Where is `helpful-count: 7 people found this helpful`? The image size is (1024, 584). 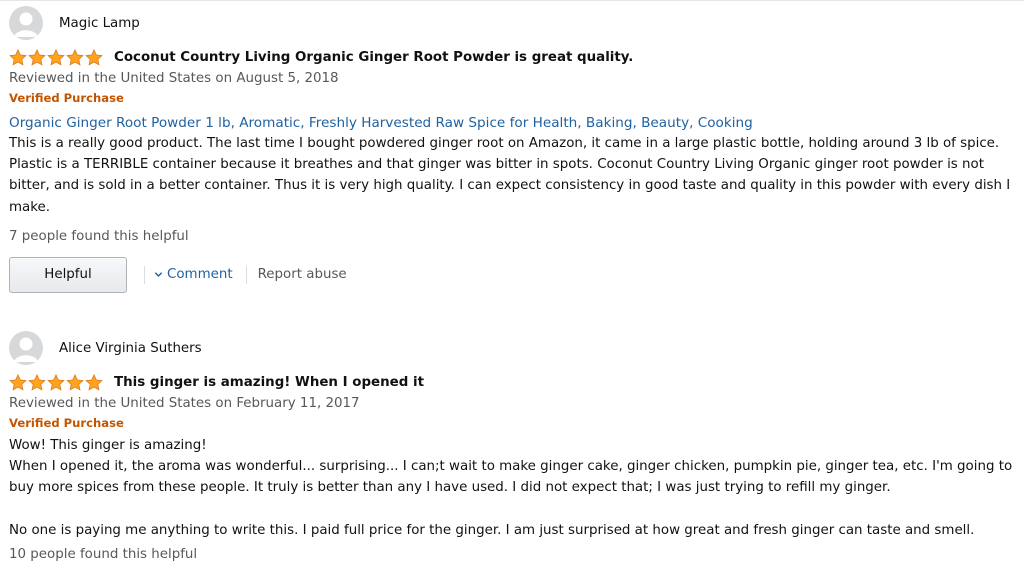 helpful-count: 7 people found this helpful is located at coordinates (99, 236).